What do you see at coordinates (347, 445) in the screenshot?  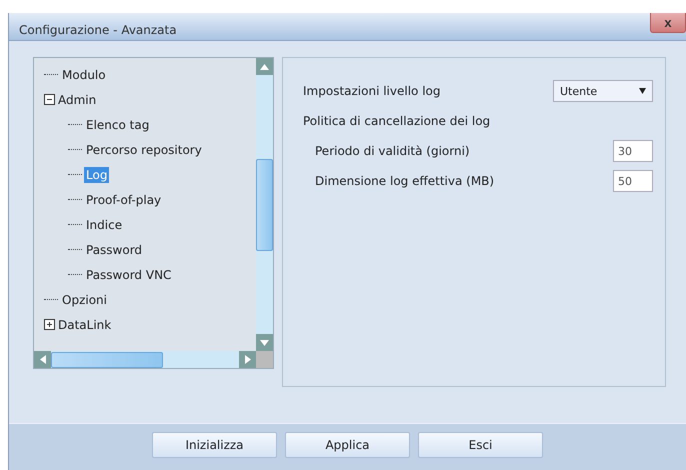 I see `dialog-button: Applica` at bounding box center [347, 445].